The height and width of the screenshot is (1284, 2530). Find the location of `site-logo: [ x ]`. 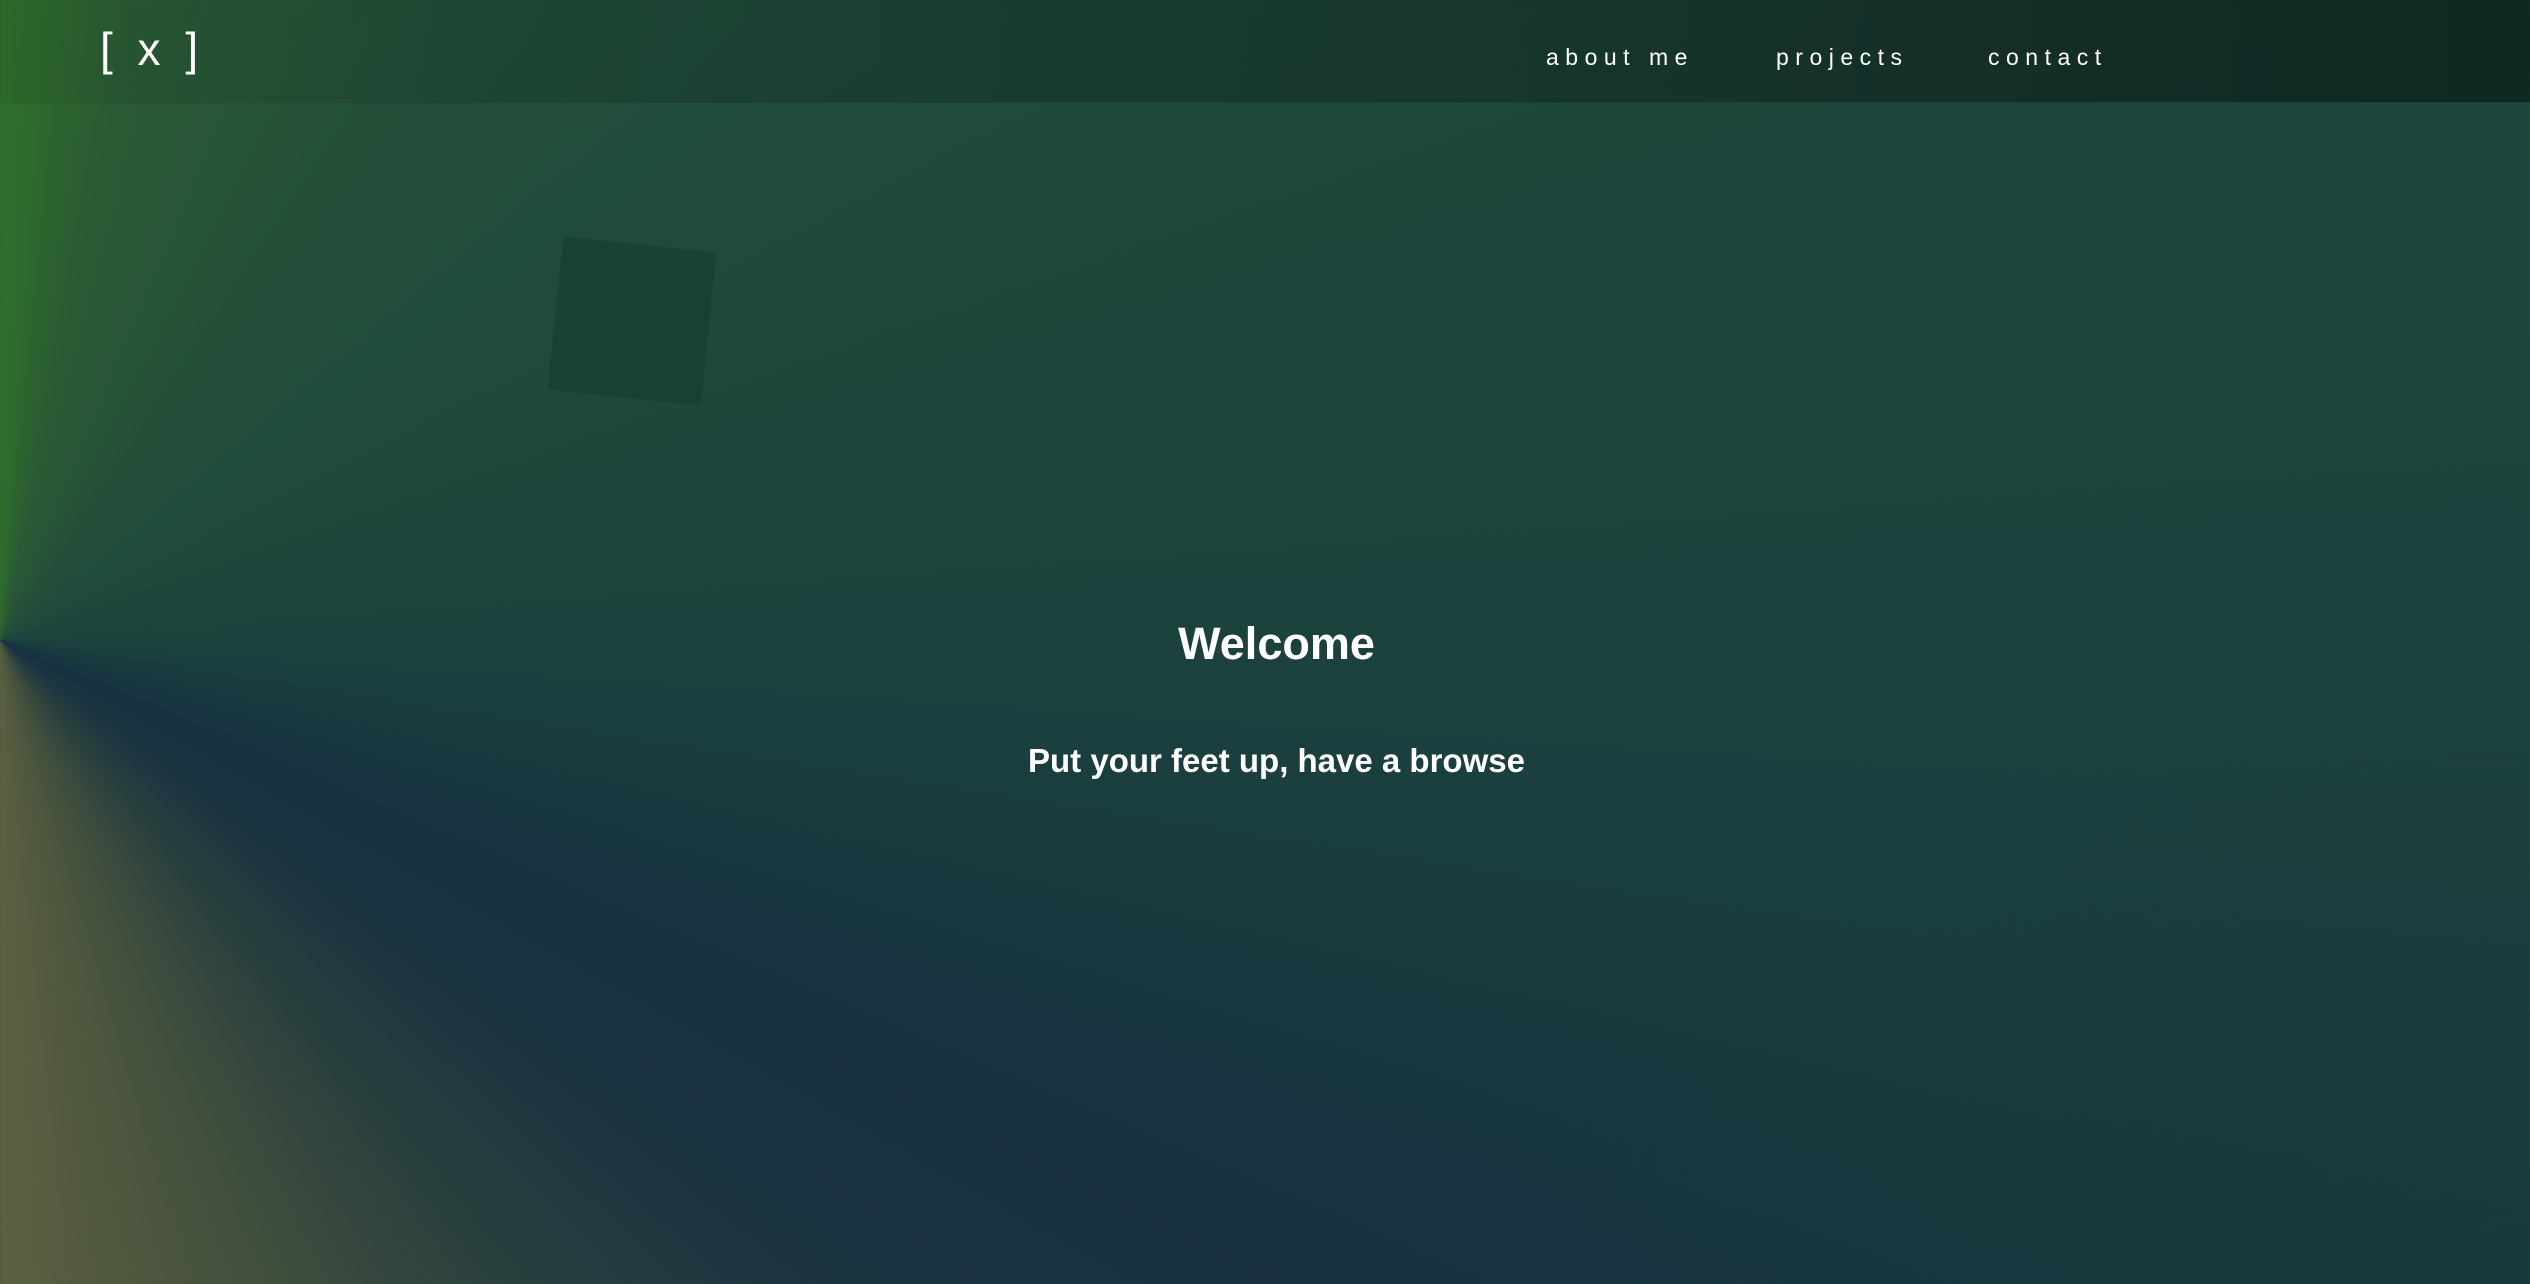

site-logo: [ x ] is located at coordinates (152, 49).